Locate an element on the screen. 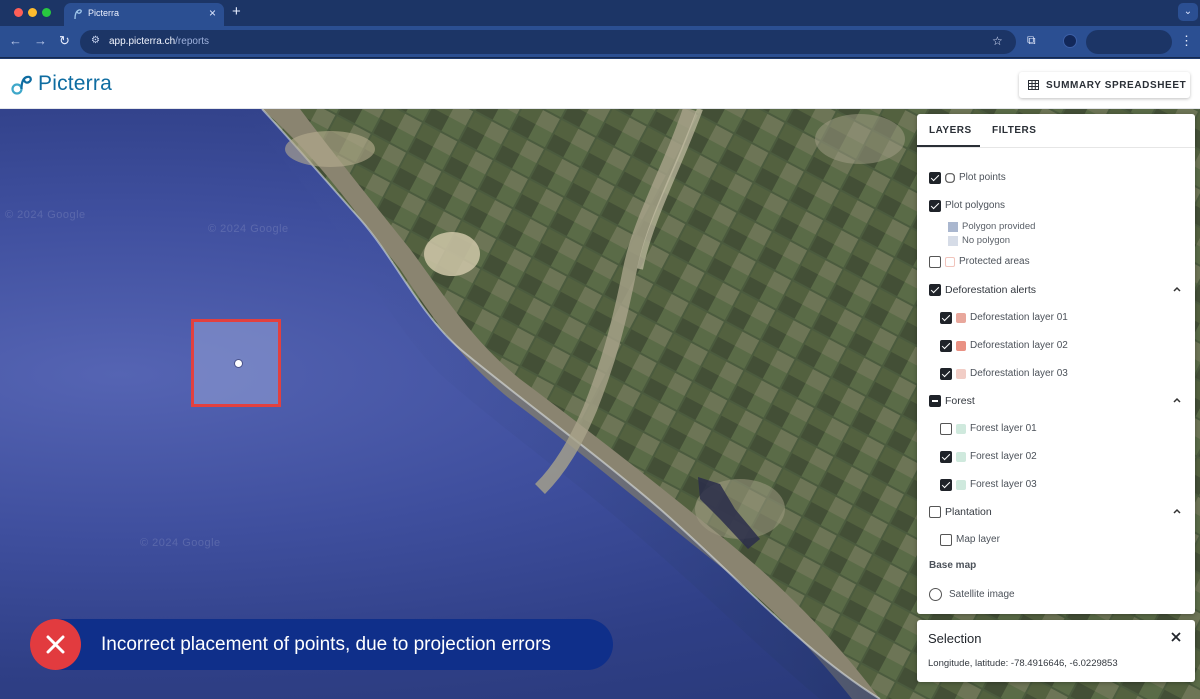 This screenshot has height=699, width=1200. summary-spreadsheet-label: SUMMARY SPREADSHEET is located at coordinates (1116, 85).